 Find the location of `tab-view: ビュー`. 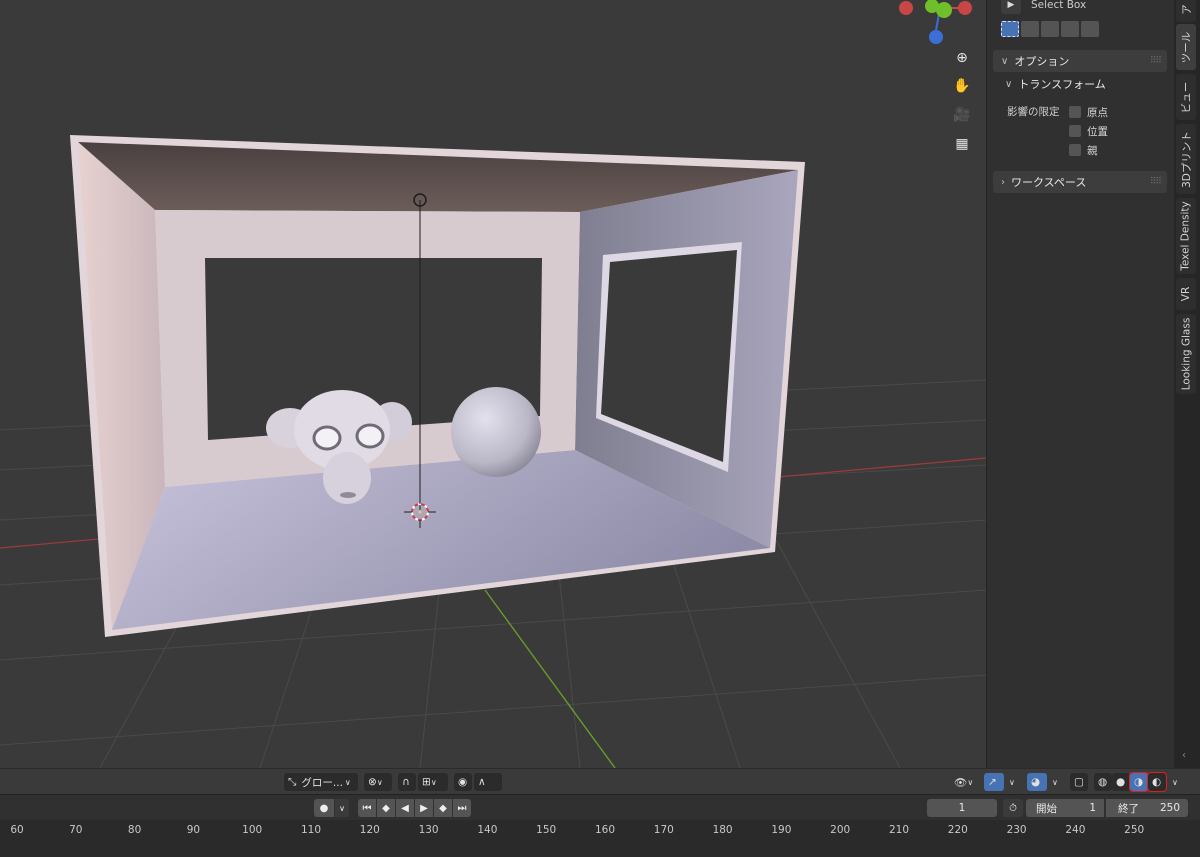

tab-view: ビュー is located at coordinates (1186, 97).